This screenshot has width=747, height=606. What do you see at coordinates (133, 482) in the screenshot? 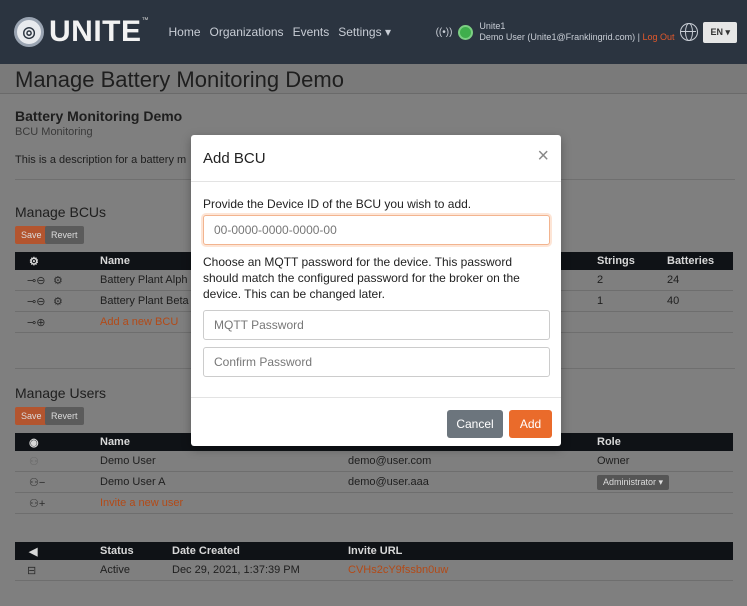
I see `user-name: Demo User A` at bounding box center [133, 482].